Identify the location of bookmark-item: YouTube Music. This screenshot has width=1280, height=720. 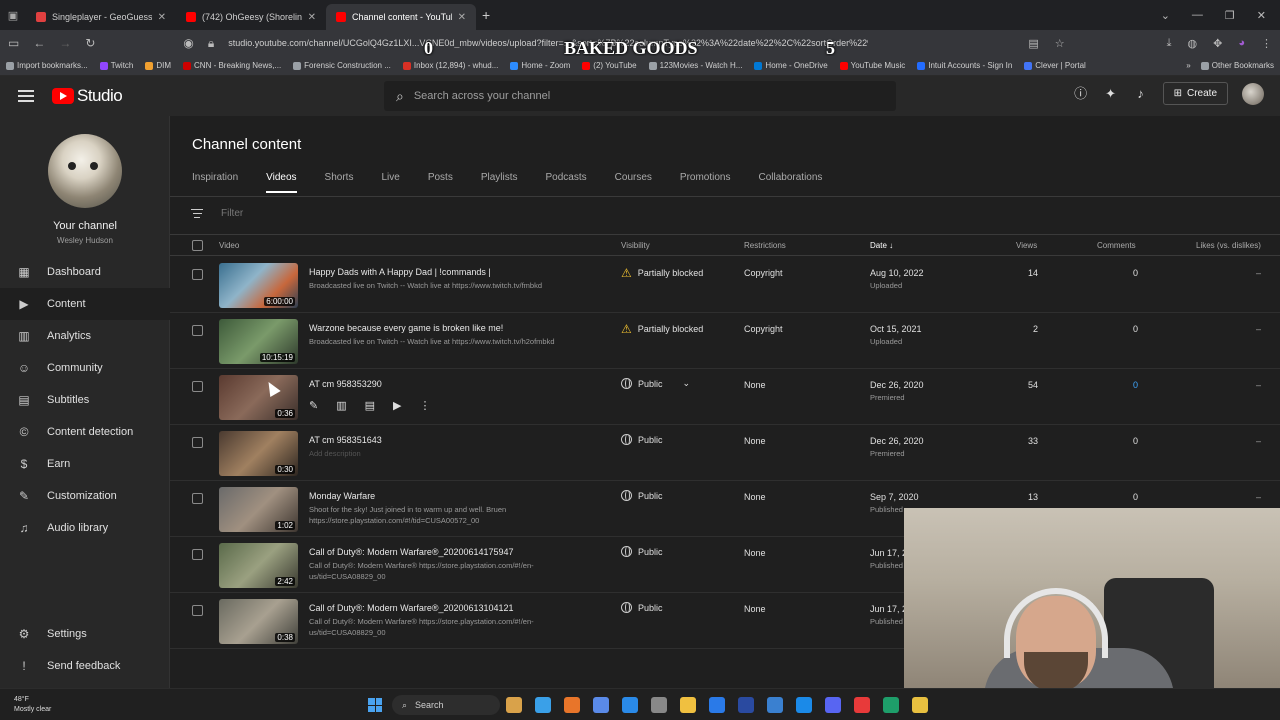
(872, 65).